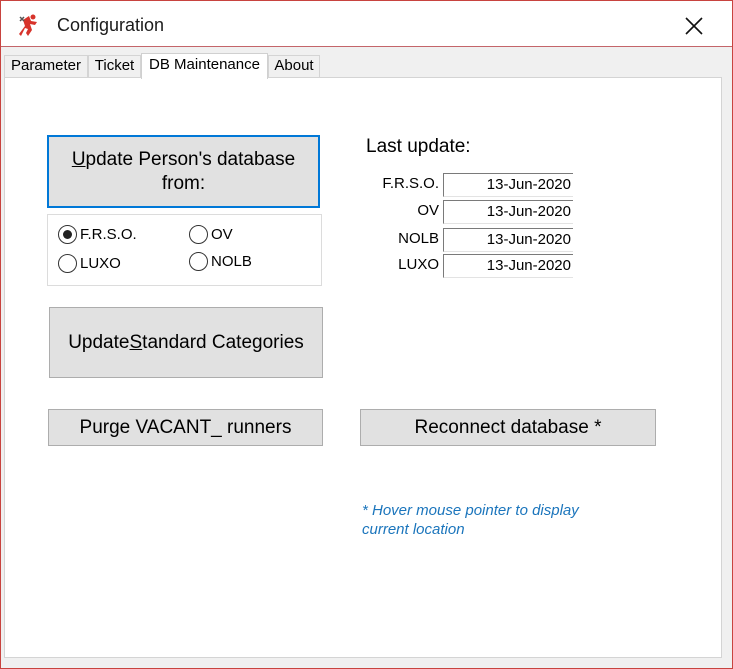 This screenshot has width=733, height=669. I want to click on tab-db-maintenance: DB Maintenance, so click(204, 66).